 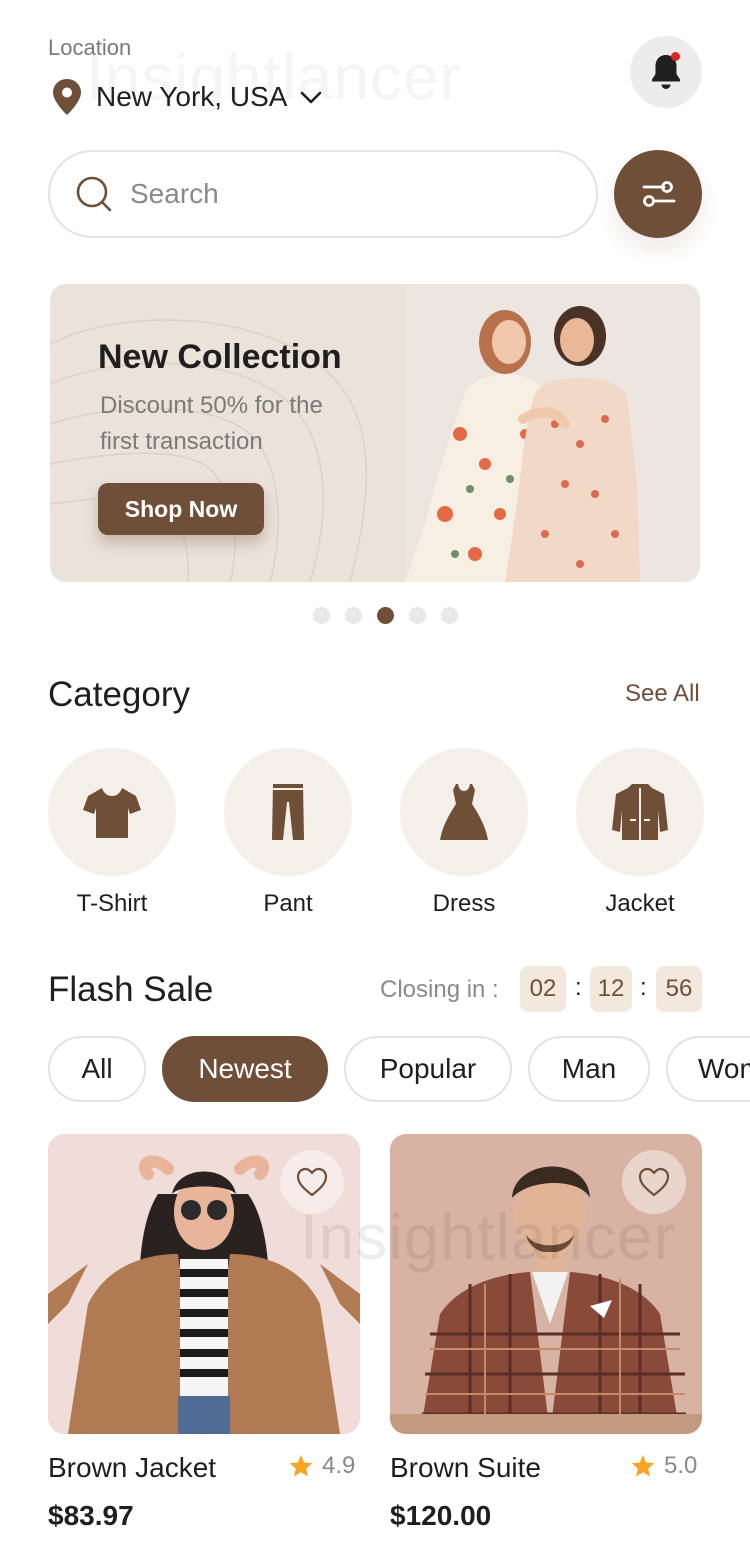 What do you see at coordinates (339, 1465) in the screenshot?
I see `rating-value: 4.9` at bounding box center [339, 1465].